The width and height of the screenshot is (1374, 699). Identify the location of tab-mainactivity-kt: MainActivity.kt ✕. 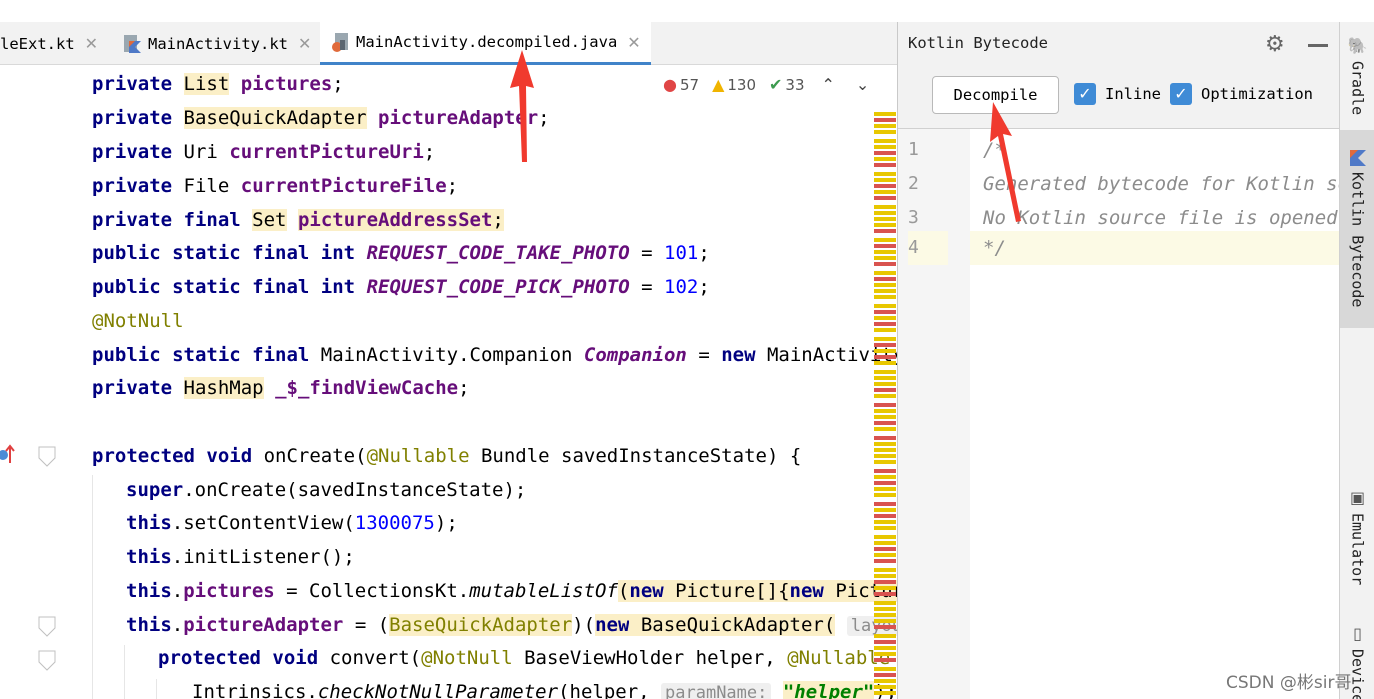
(216, 43).